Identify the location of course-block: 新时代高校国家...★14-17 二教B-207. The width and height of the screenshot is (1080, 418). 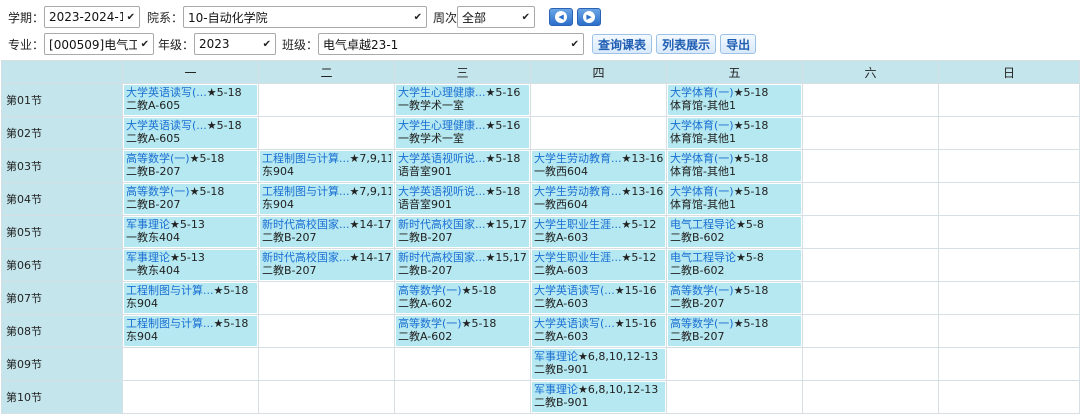
(326, 232).